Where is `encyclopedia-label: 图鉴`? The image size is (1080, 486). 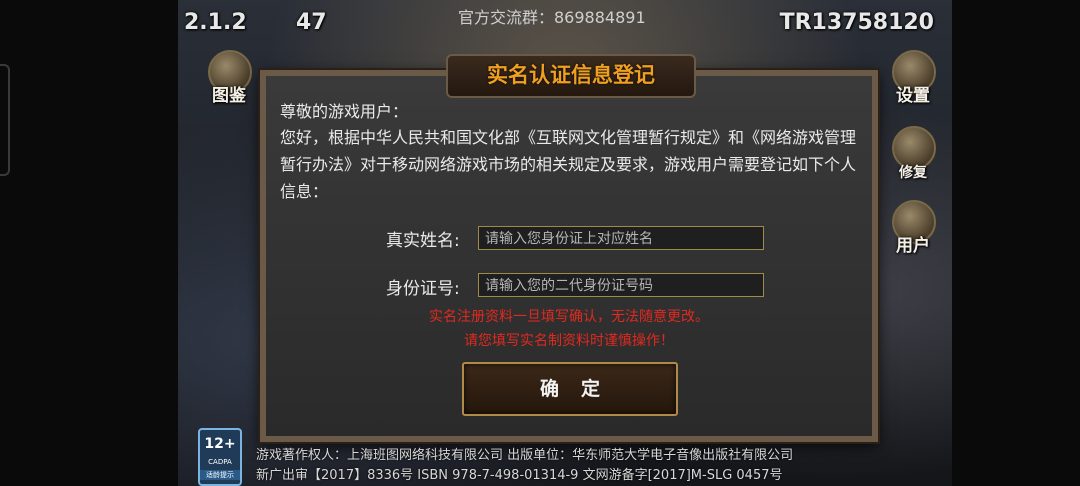 encyclopedia-label: 图鉴 is located at coordinates (229, 96).